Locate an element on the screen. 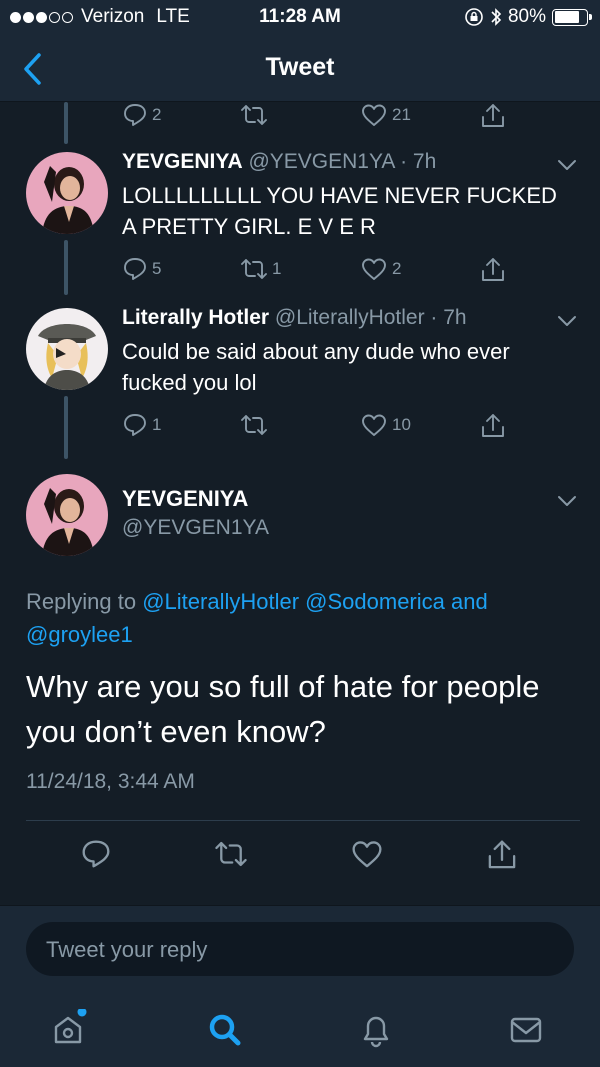 This screenshot has height=1067, width=600. tweet-header: Literally Hotler @LiterallyHotler · 7h is located at coordinates (294, 318).